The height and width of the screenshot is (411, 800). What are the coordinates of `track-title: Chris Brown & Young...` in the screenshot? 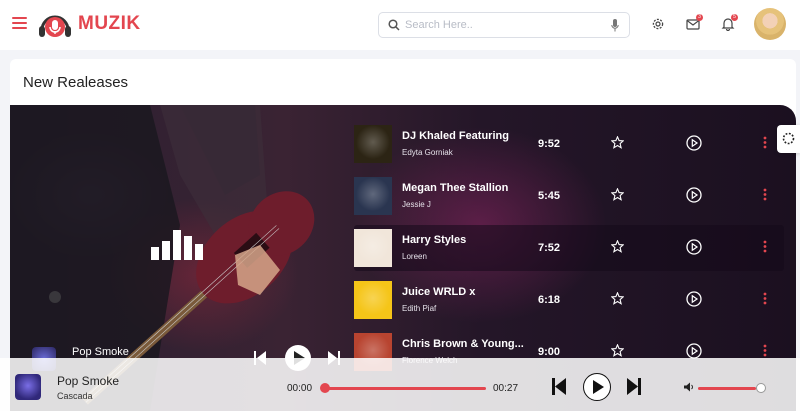 It's located at (463, 344).